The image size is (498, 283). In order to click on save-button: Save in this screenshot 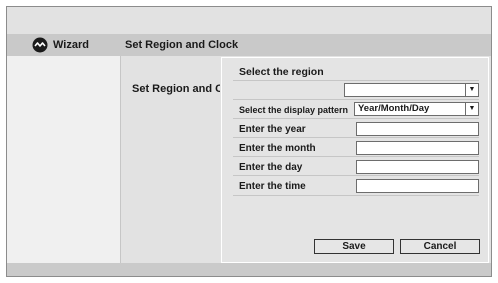, I will do `click(354, 246)`.